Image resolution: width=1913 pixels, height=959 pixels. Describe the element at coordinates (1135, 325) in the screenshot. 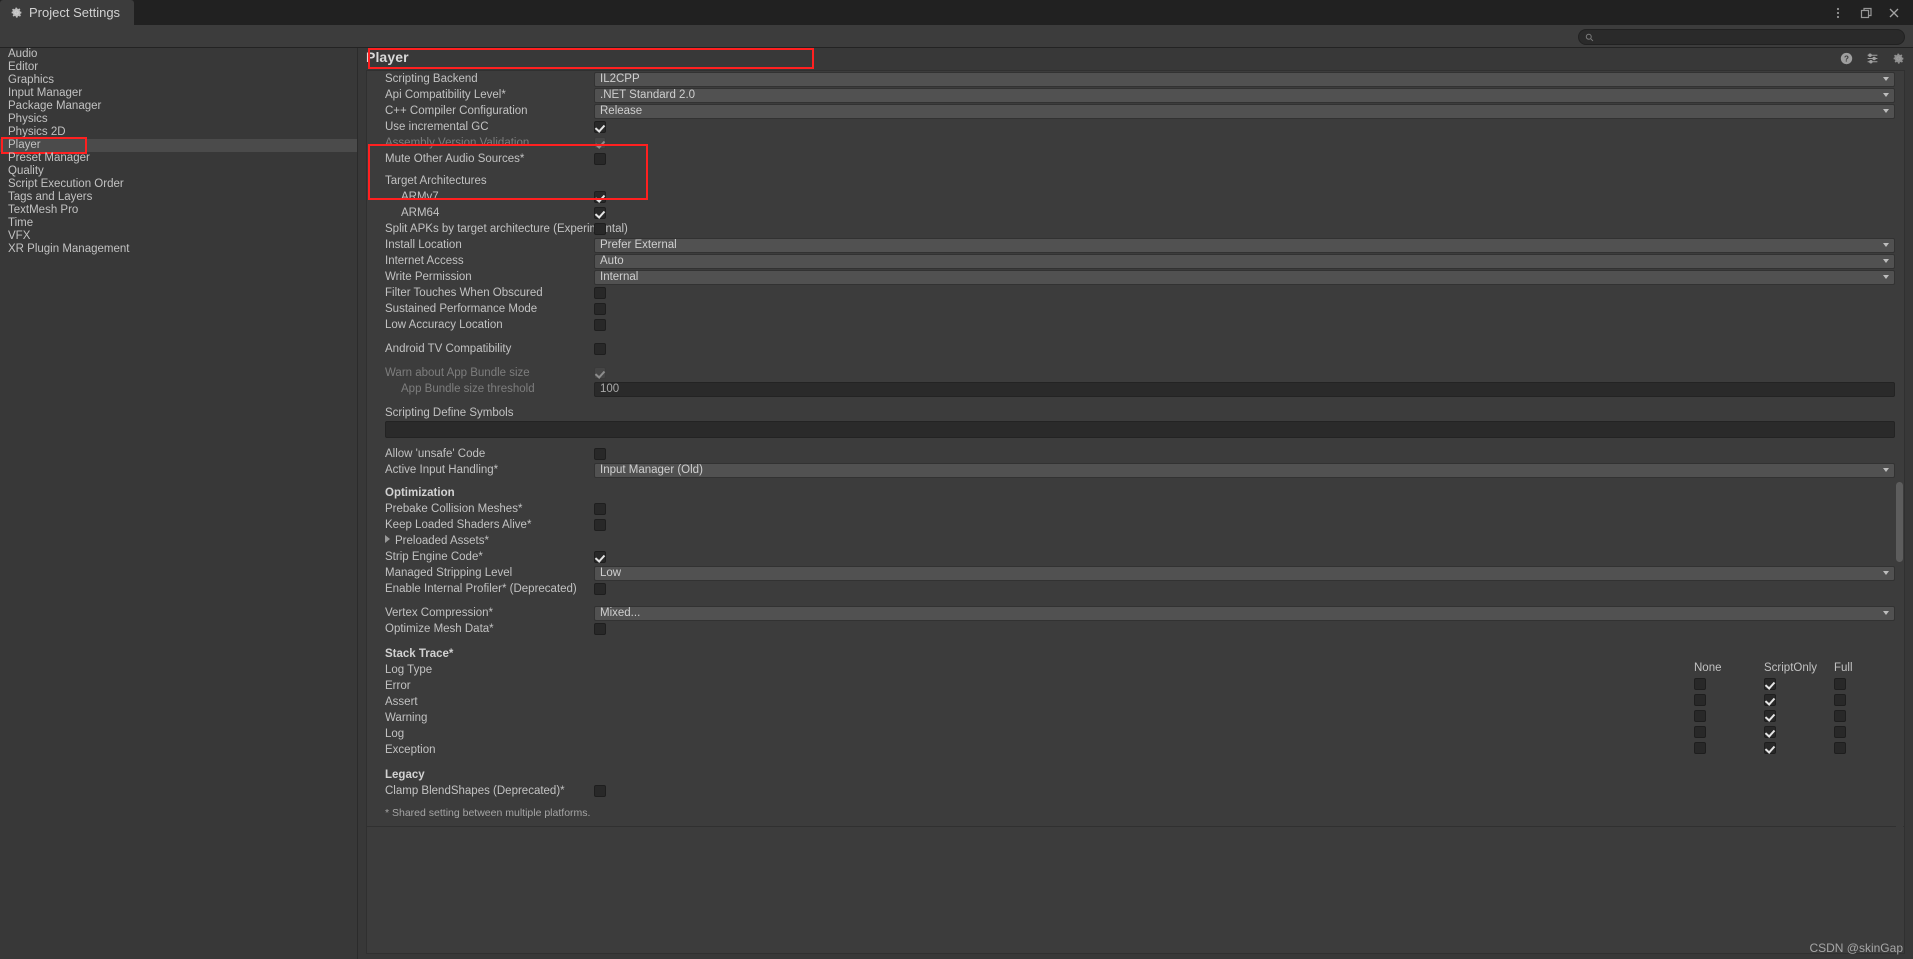

I see `row-low-accuracy-location: Low Accuracy Location` at that location.